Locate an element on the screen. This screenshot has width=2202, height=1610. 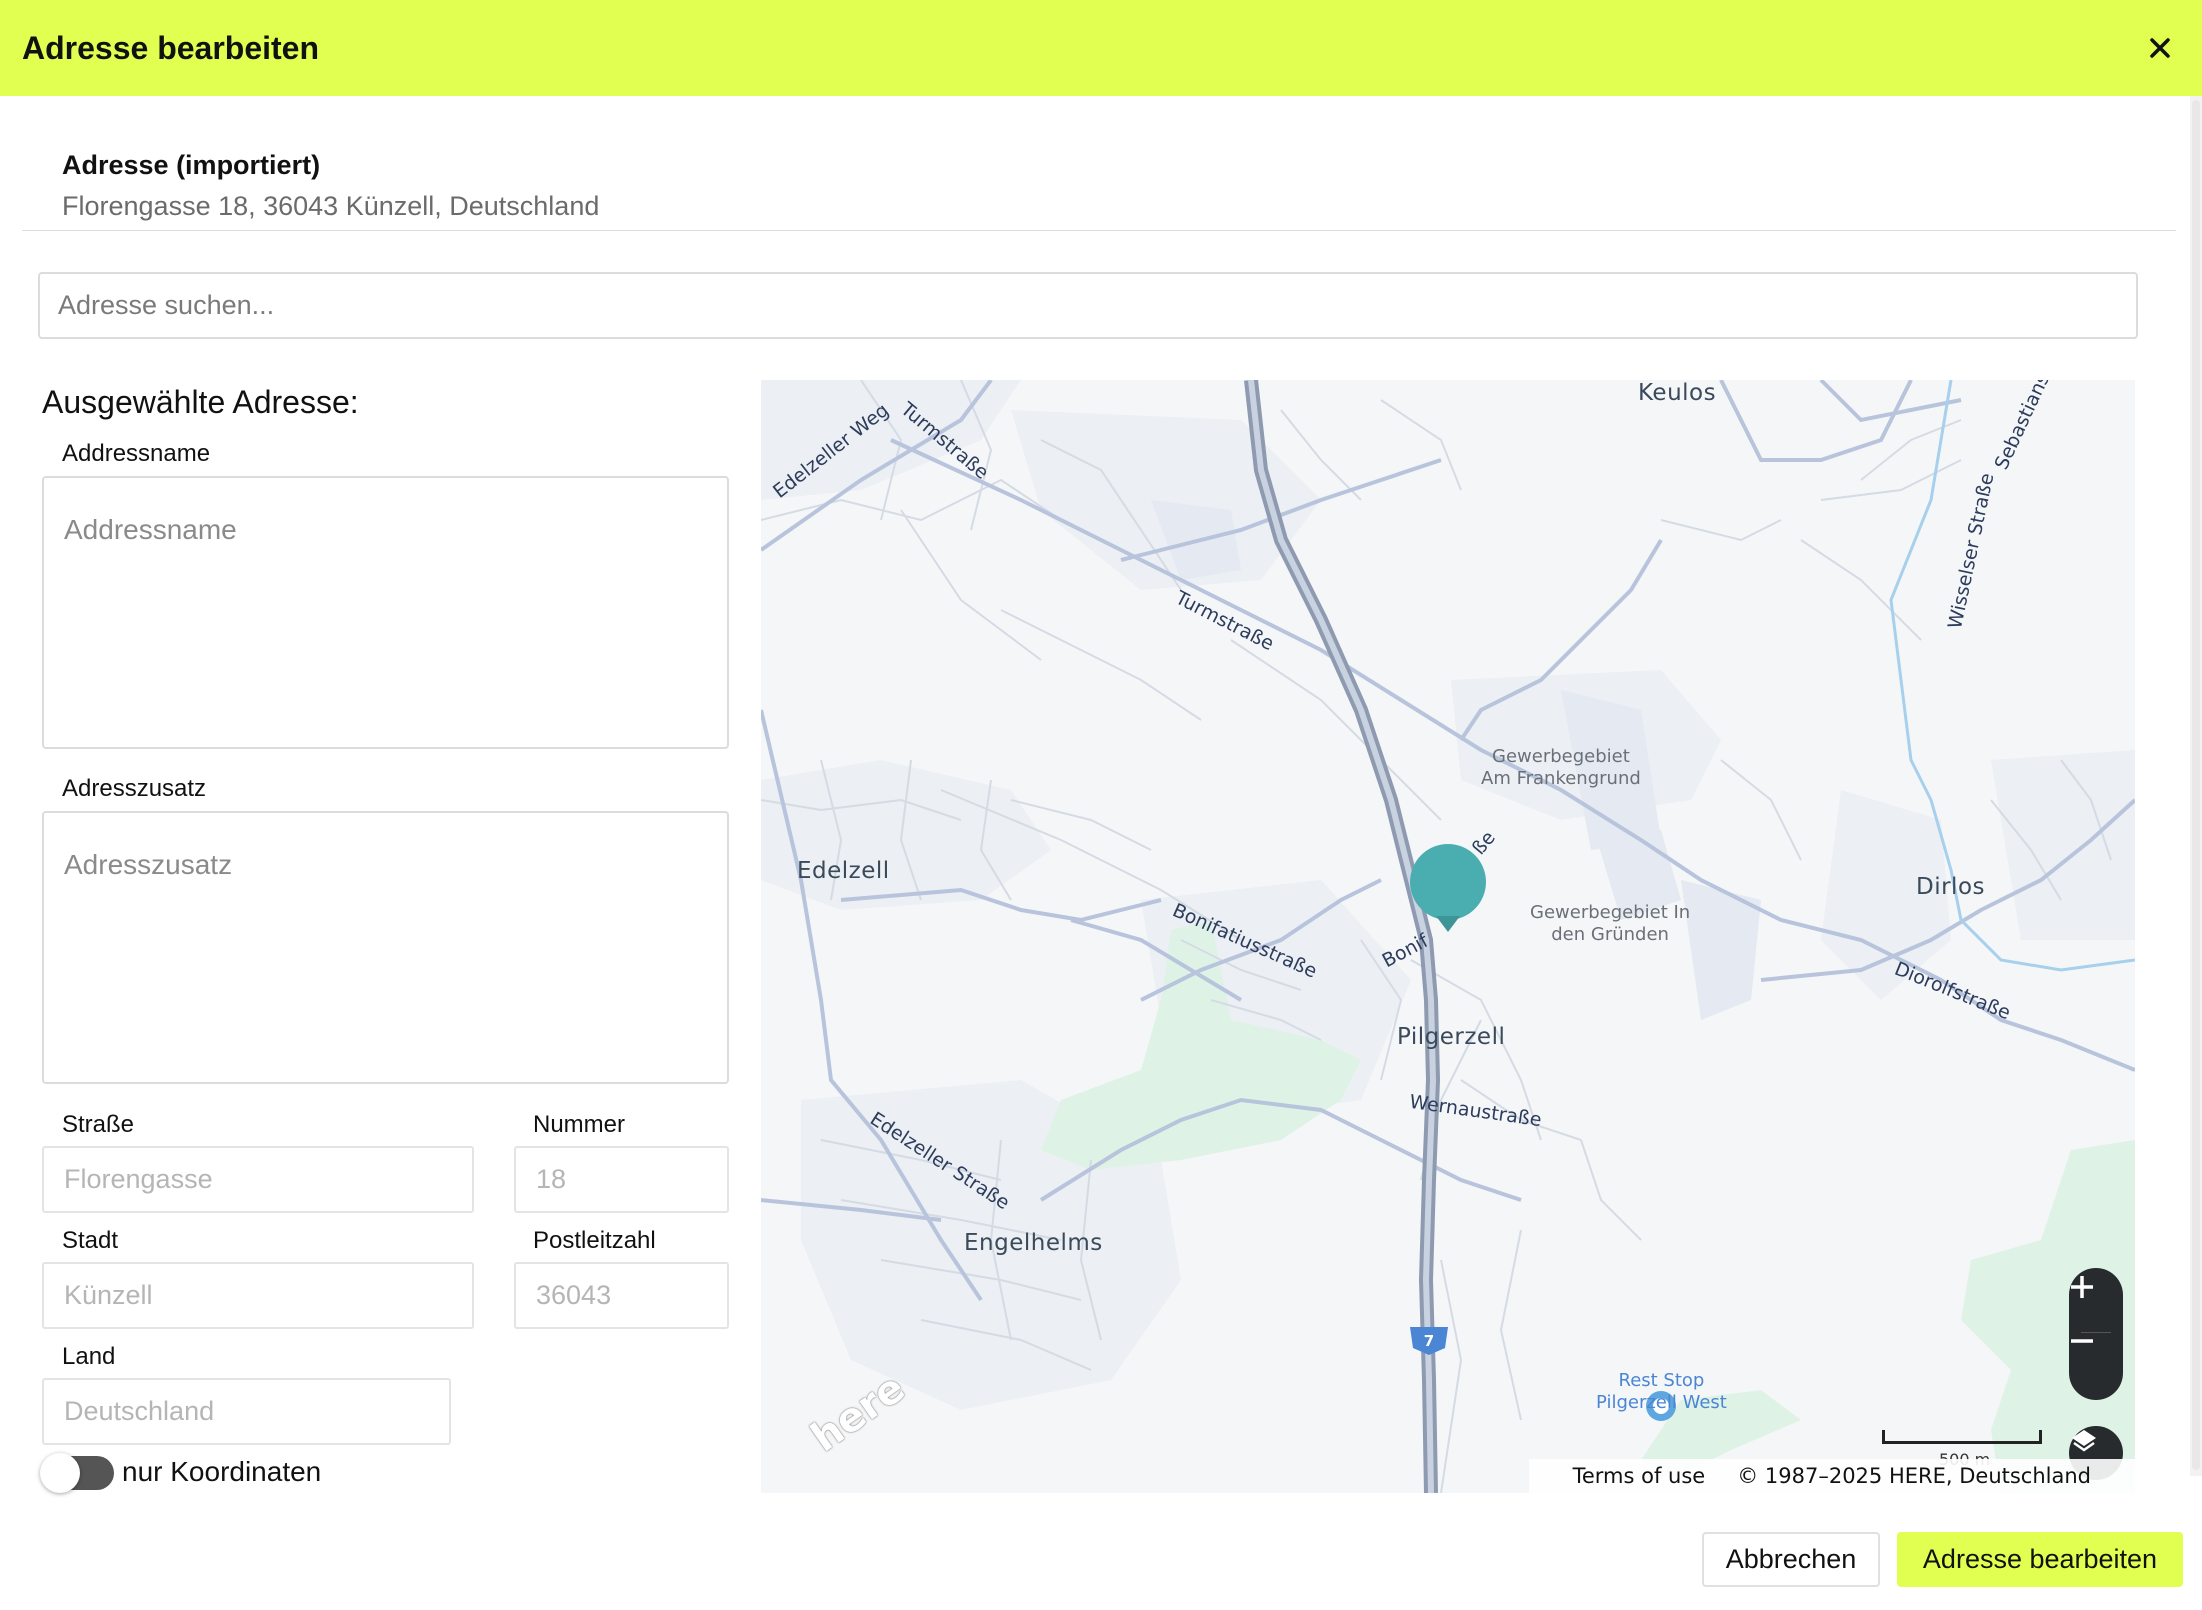
zoom-in-button is located at coordinates (2096, 1301).